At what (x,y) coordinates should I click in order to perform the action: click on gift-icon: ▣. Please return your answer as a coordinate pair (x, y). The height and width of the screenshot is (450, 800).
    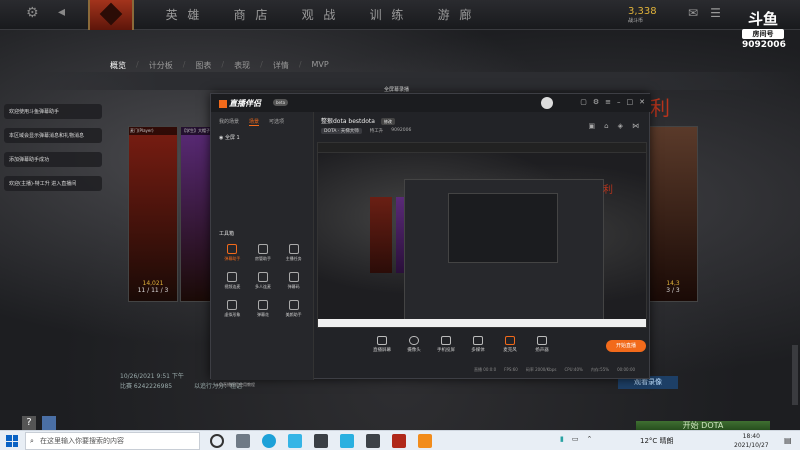
    Looking at the image, I should click on (592, 126).